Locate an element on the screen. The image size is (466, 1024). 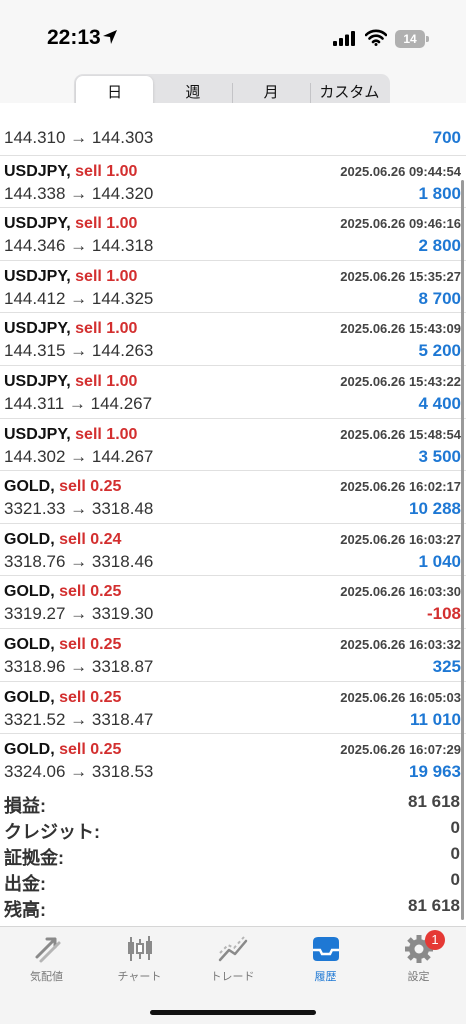
trade-datetime: 2025.06.26 15:43:09 is located at coordinates (400, 329).